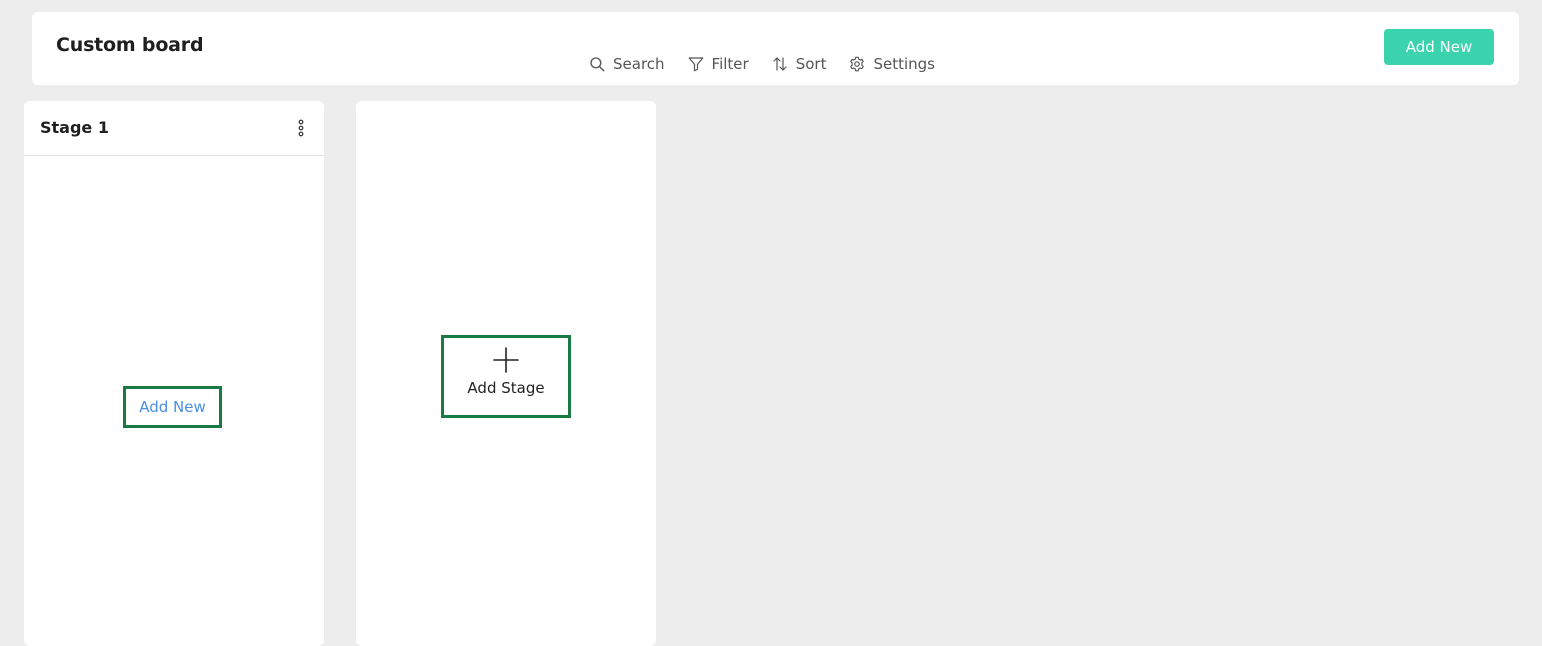 The width and height of the screenshot is (1542, 646). Describe the element at coordinates (730, 64) in the screenshot. I see `filter-label: Filter` at that location.